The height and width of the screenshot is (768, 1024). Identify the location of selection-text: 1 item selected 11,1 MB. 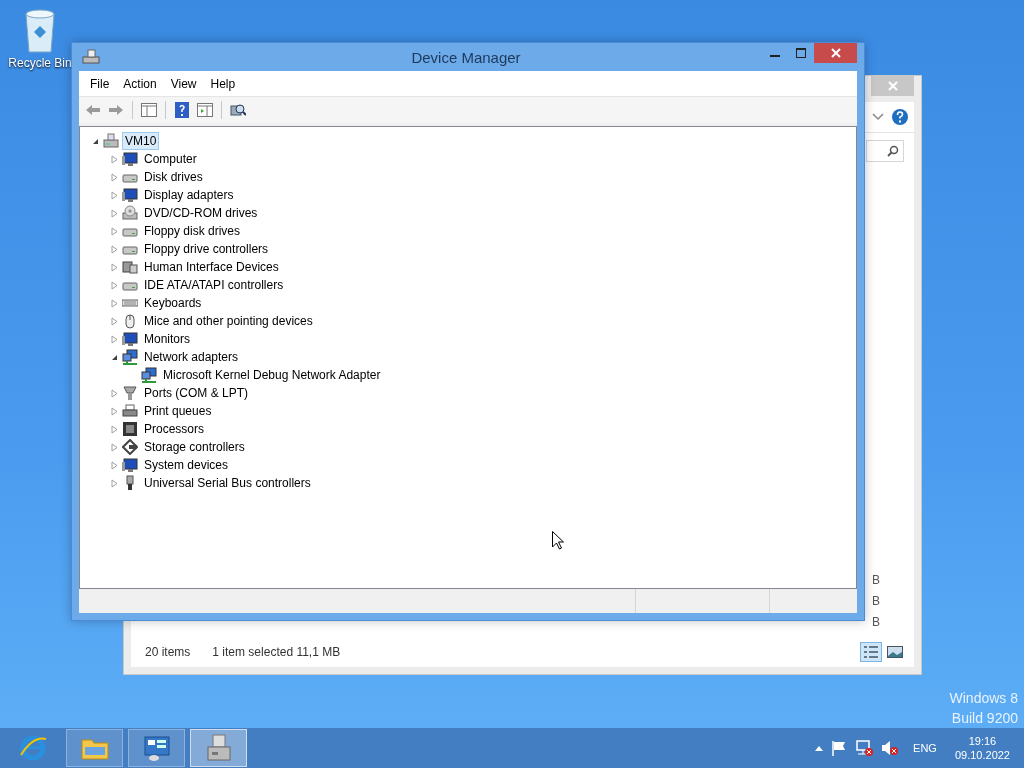
(276, 652).